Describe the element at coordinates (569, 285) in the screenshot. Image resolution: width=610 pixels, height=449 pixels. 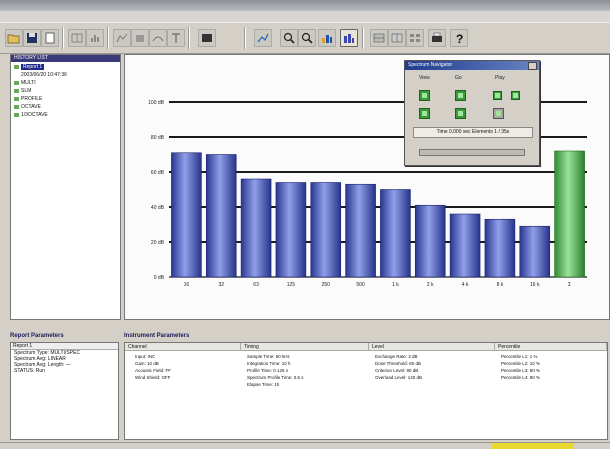
I see `x-tick-label: Σ` at that location.